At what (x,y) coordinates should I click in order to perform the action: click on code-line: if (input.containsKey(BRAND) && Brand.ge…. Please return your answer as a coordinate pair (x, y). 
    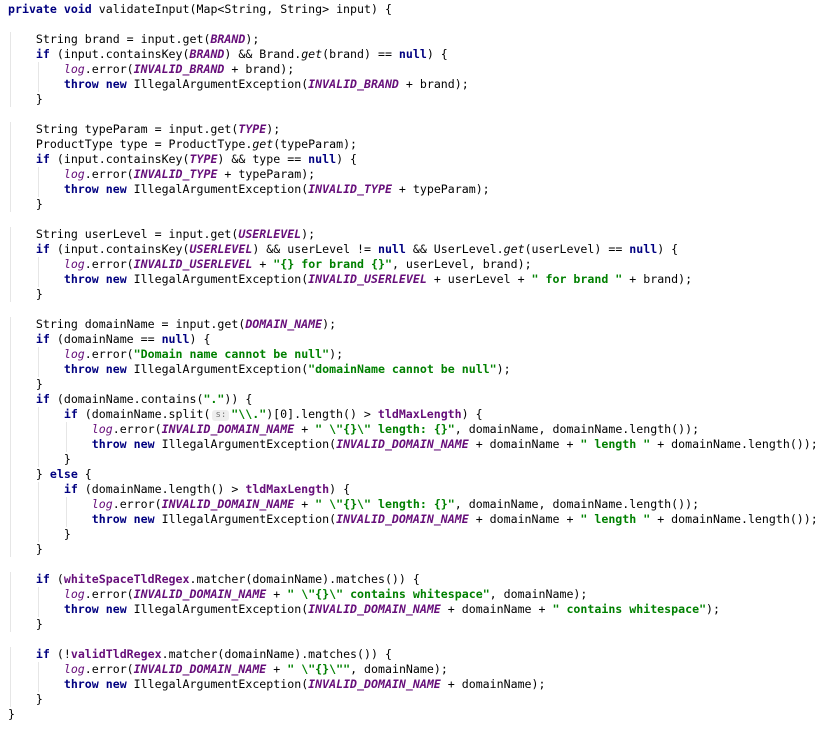
    Looking at the image, I should click on (417, 54).